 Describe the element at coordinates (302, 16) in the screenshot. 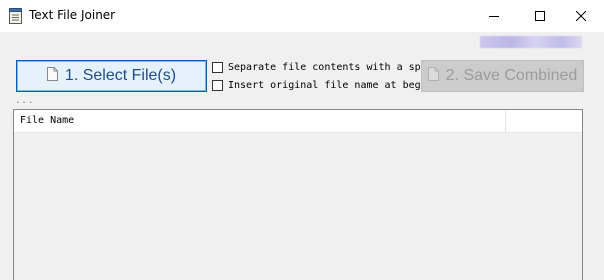

I see `title-bar: Text File Joiner` at that location.